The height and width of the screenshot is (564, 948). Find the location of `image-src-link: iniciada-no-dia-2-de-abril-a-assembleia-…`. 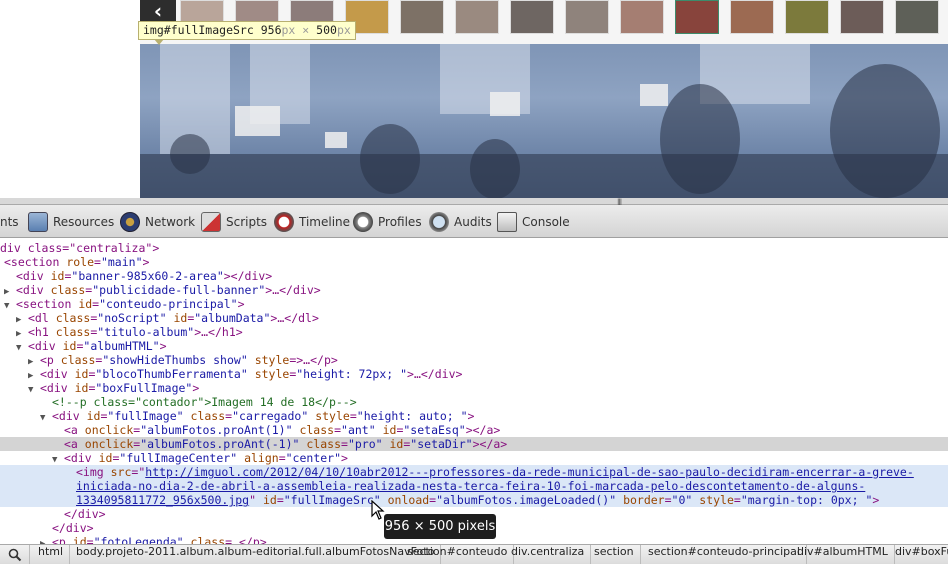

image-src-link: iniciada-no-dia-2-de-abril-a-assembleia-… is located at coordinates (470, 486).